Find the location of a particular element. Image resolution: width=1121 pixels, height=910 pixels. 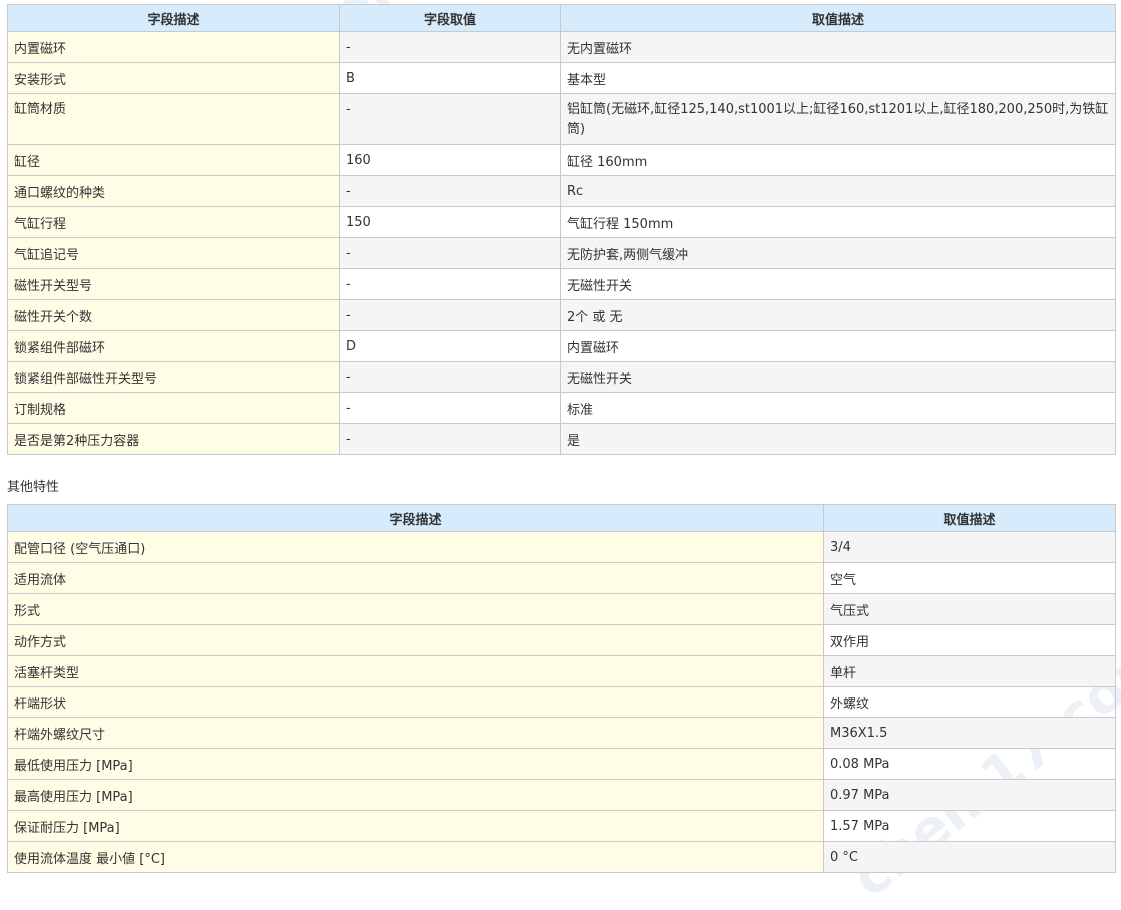

table-row: 适用流体 空气 is located at coordinates (561, 578).